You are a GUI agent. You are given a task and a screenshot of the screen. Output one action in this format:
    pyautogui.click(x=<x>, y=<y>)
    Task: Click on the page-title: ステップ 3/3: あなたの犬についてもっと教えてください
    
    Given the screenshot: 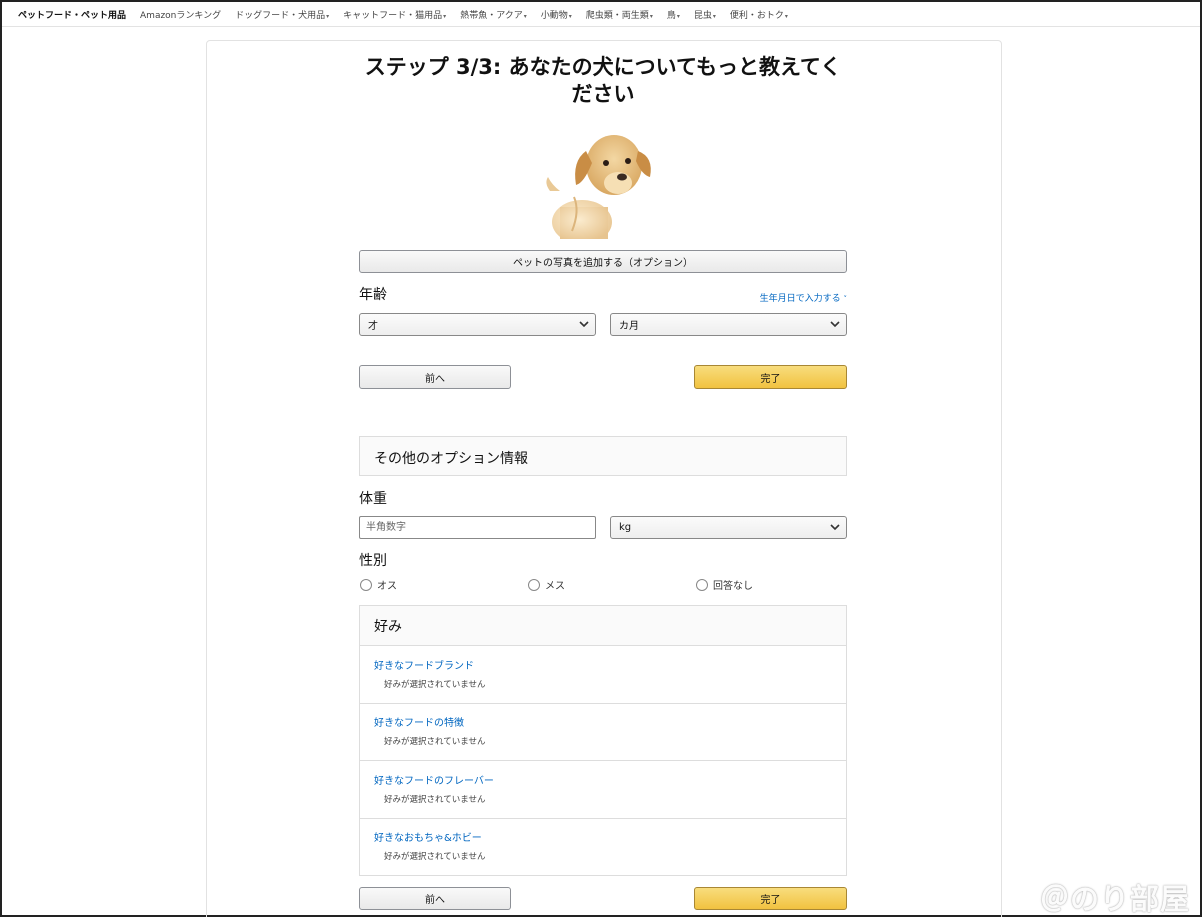 What is the action you would take?
    pyautogui.click(x=603, y=80)
    